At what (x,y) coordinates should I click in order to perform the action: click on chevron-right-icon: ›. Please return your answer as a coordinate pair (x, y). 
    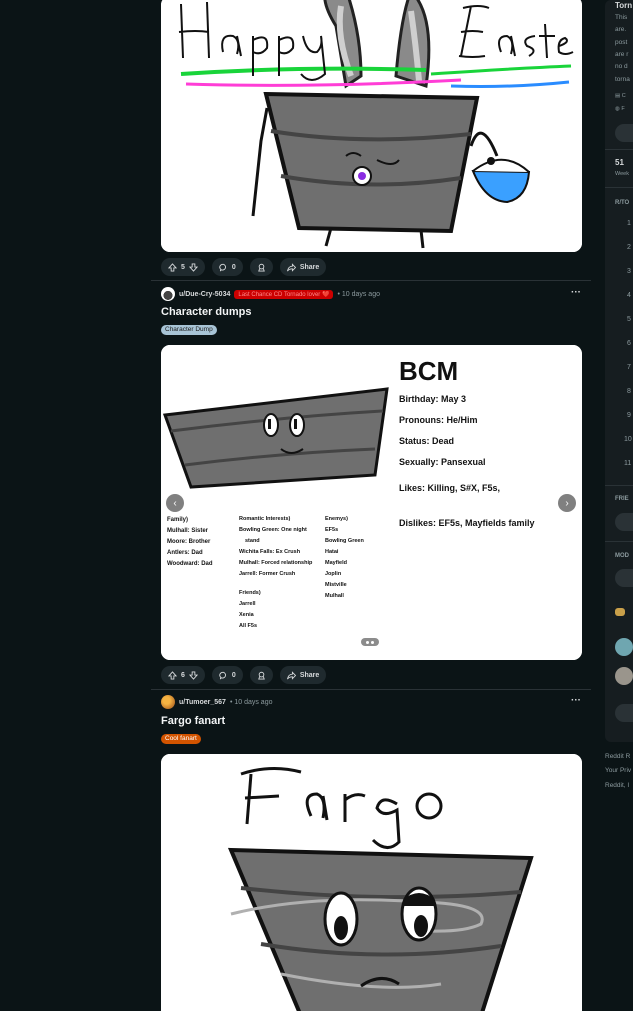
    Looking at the image, I should click on (567, 503).